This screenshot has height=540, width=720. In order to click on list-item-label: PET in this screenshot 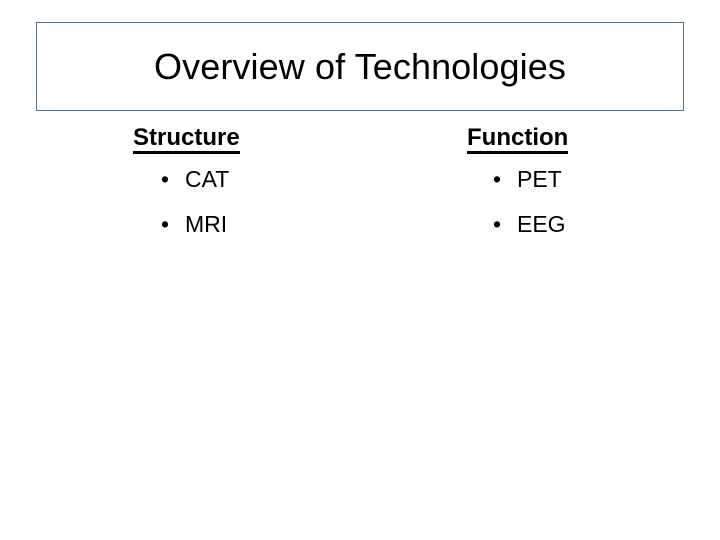, I will do `click(539, 179)`.